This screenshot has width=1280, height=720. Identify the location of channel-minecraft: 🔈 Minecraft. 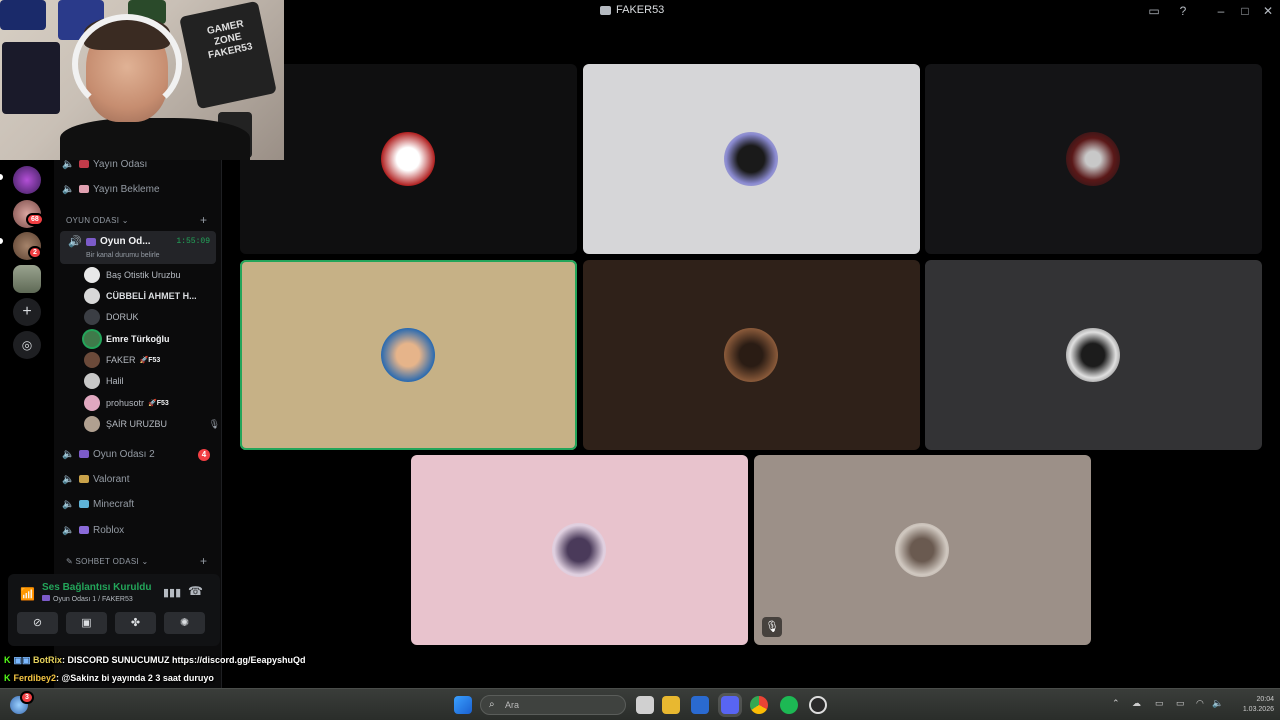
(139, 504).